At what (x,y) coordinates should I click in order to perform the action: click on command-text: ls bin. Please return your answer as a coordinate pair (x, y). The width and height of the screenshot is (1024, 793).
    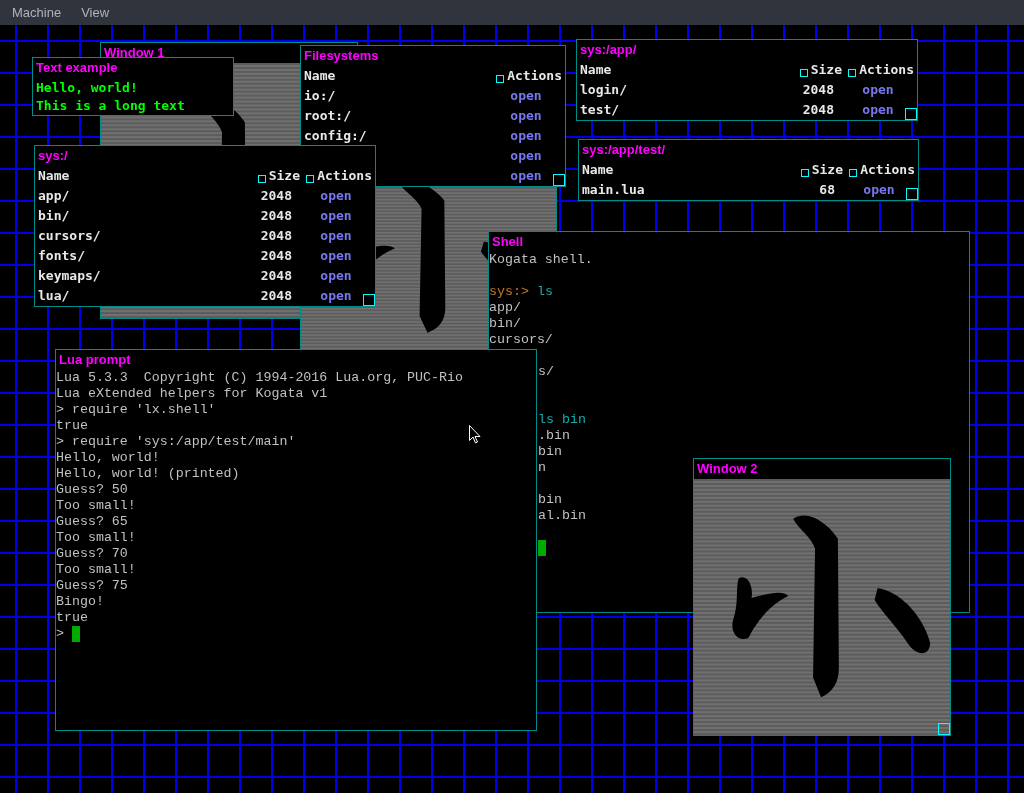
    Looking at the image, I should click on (562, 419).